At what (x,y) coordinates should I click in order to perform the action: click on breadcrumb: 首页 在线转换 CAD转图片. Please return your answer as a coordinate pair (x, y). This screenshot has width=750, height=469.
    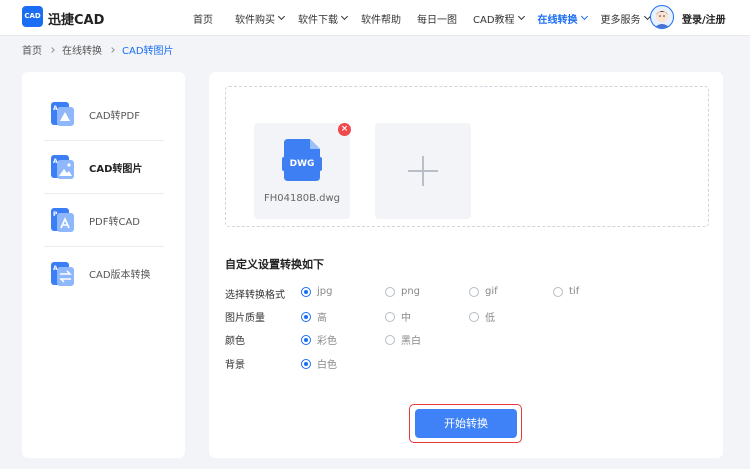
    Looking at the image, I should click on (98, 49).